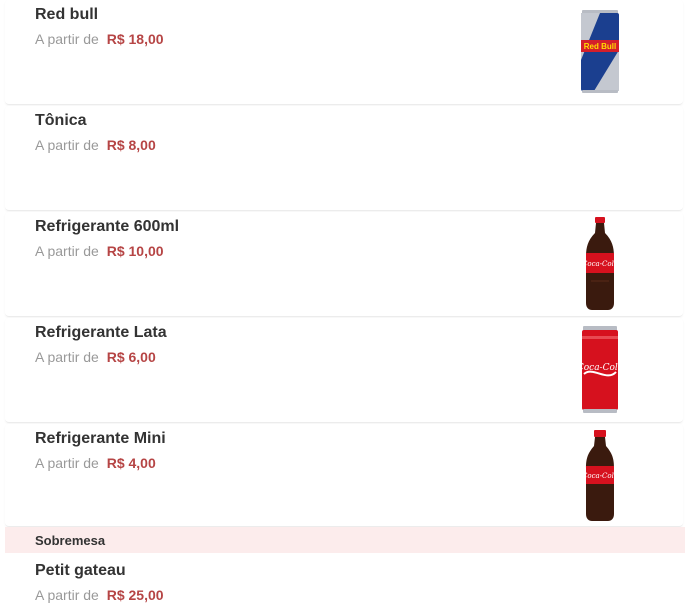 This screenshot has height=612, width=688. I want to click on item-price: R$ 10,00, so click(135, 251).